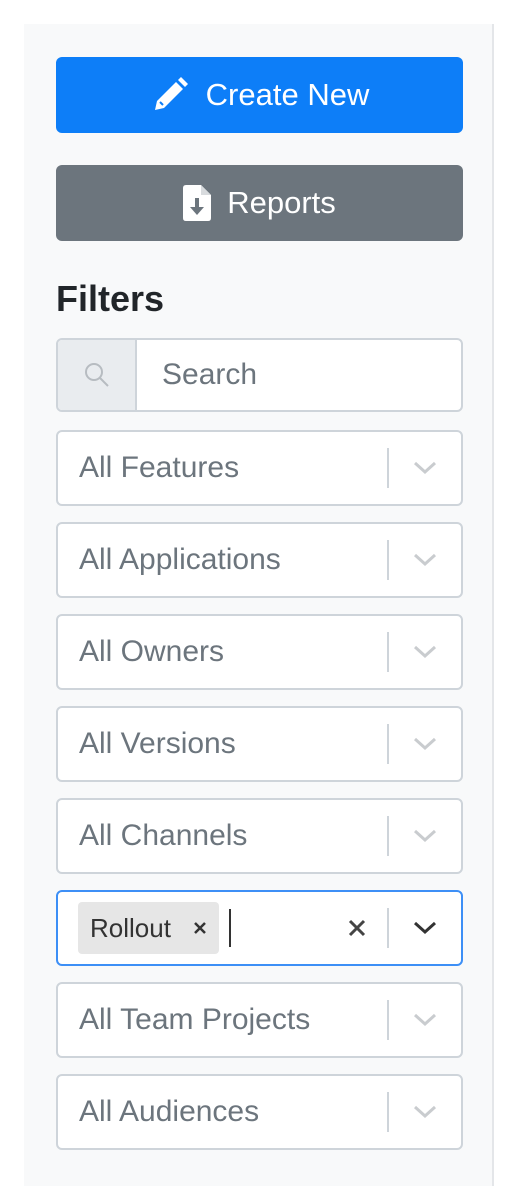 The image size is (508, 1186). What do you see at coordinates (169, 1111) in the screenshot?
I see `audiences-select-label: All Audiences` at bounding box center [169, 1111].